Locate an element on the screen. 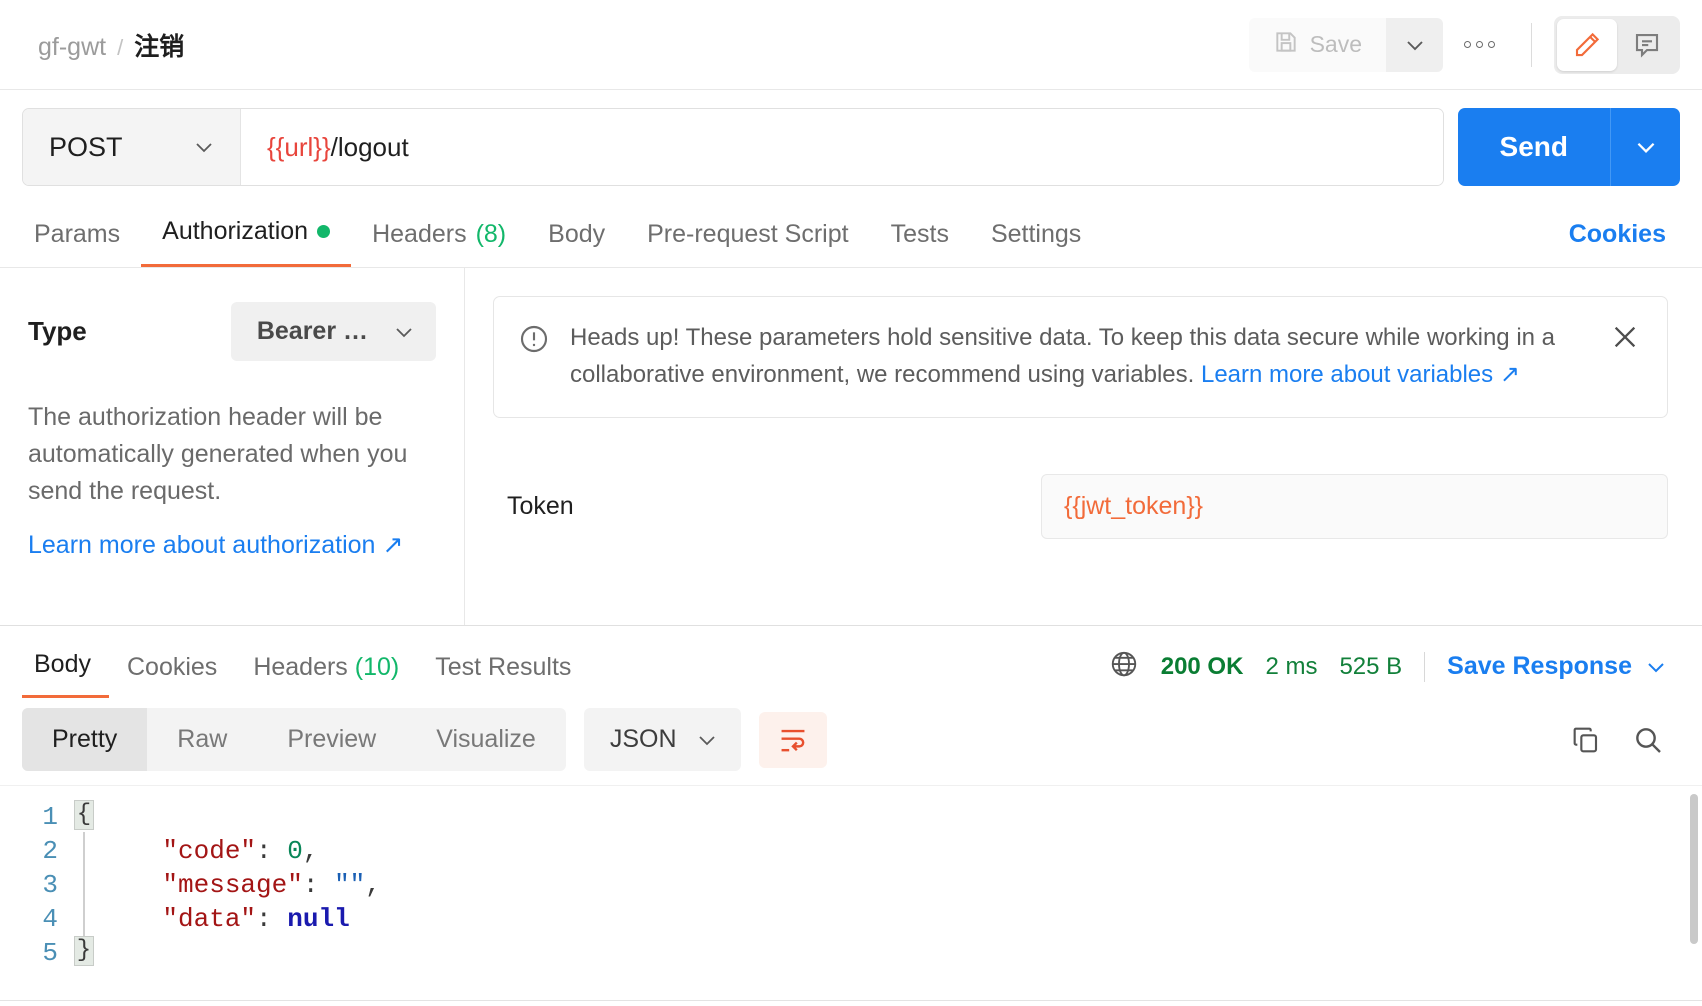 This screenshot has width=1702, height=1006. http-method-select: POST is located at coordinates (132, 147).